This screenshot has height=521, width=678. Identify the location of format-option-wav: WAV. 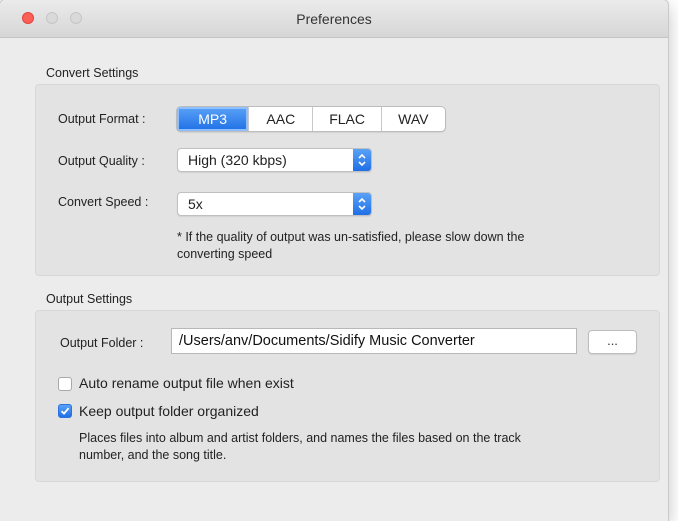
(412, 119).